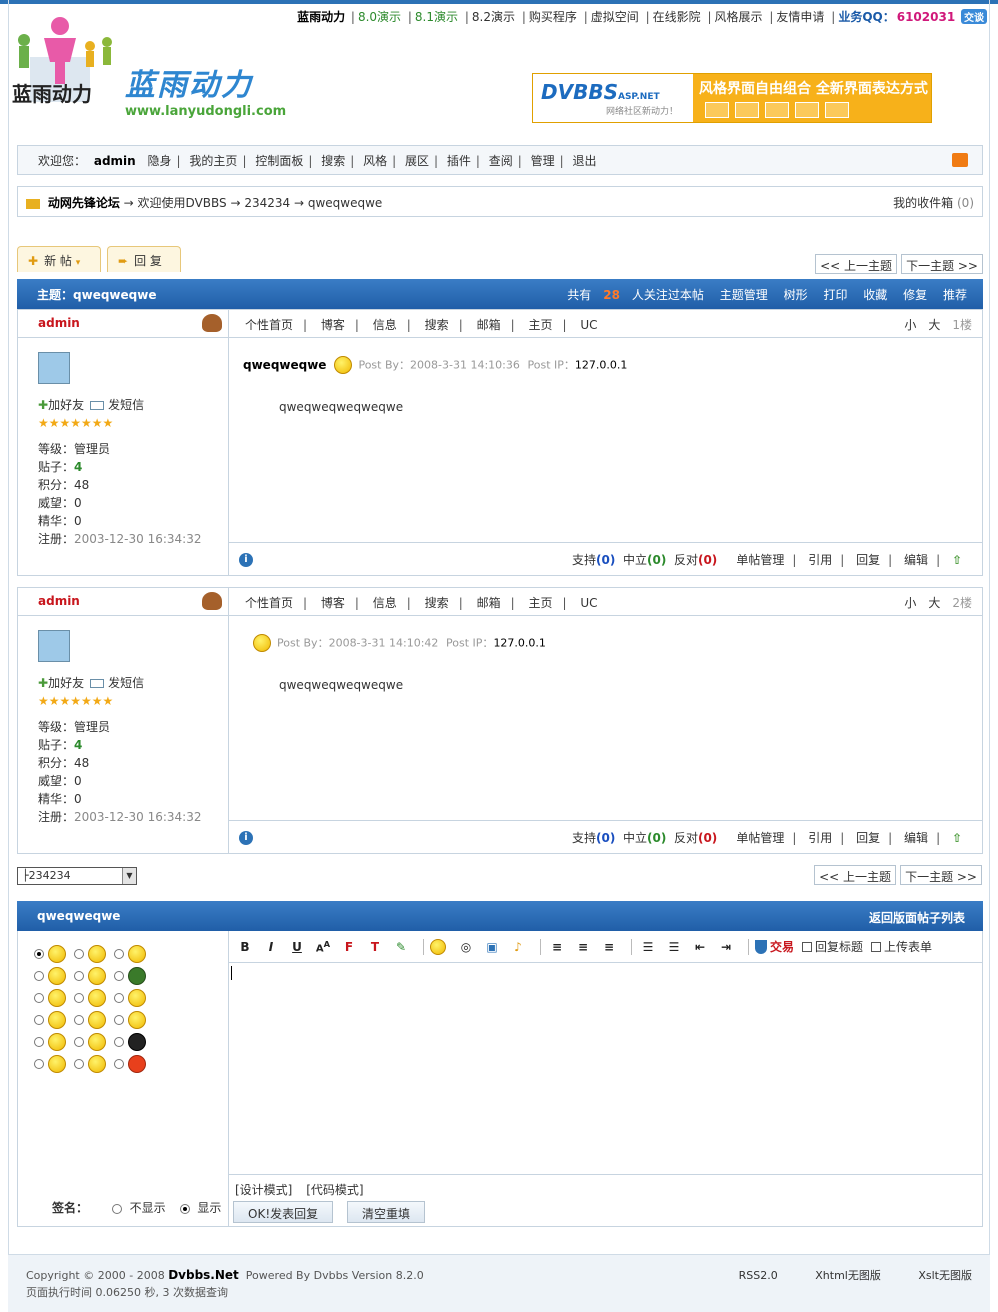  What do you see at coordinates (203, 1275) in the screenshot?
I see `footer-brand-link: Dvbbs.Net` at bounding box center [203, 1275].